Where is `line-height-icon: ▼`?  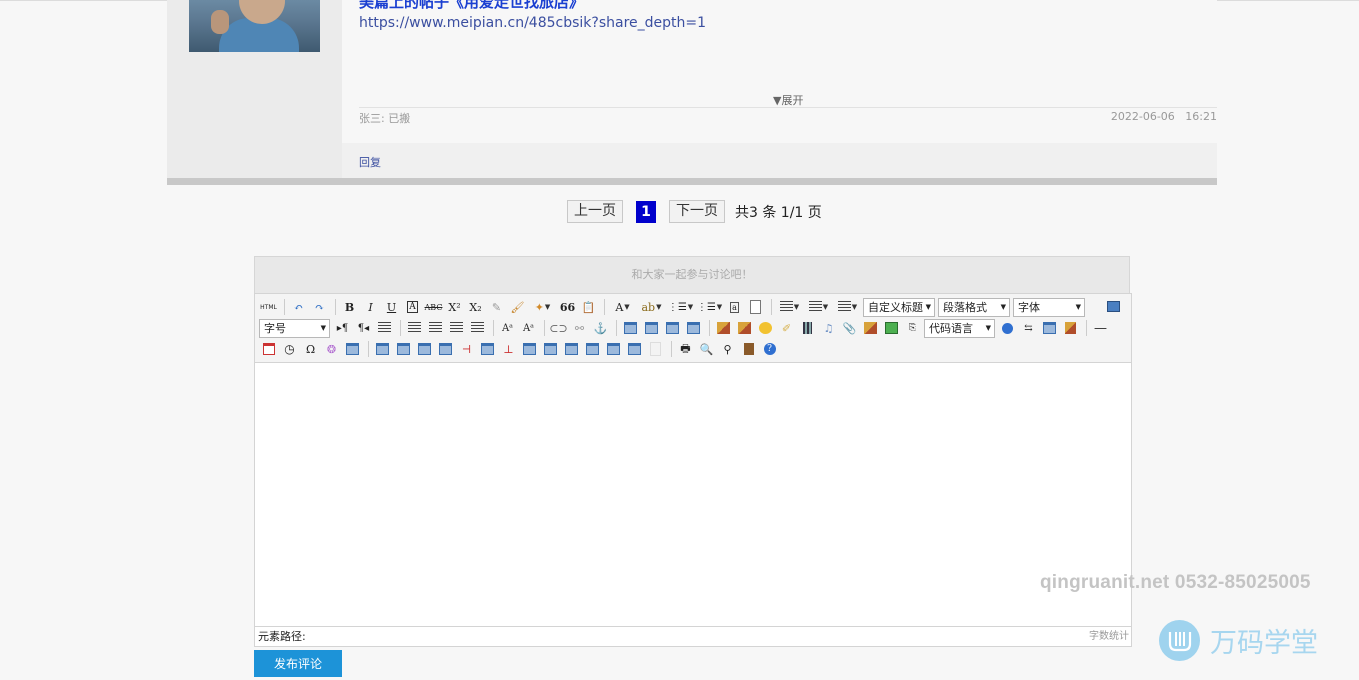
line-height-icon: ▼ is located at coordinates (847, 307).